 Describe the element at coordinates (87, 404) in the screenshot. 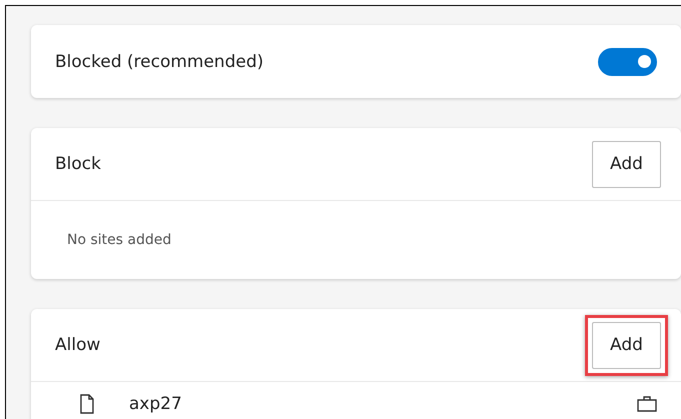

I see `document-icon` at that location.